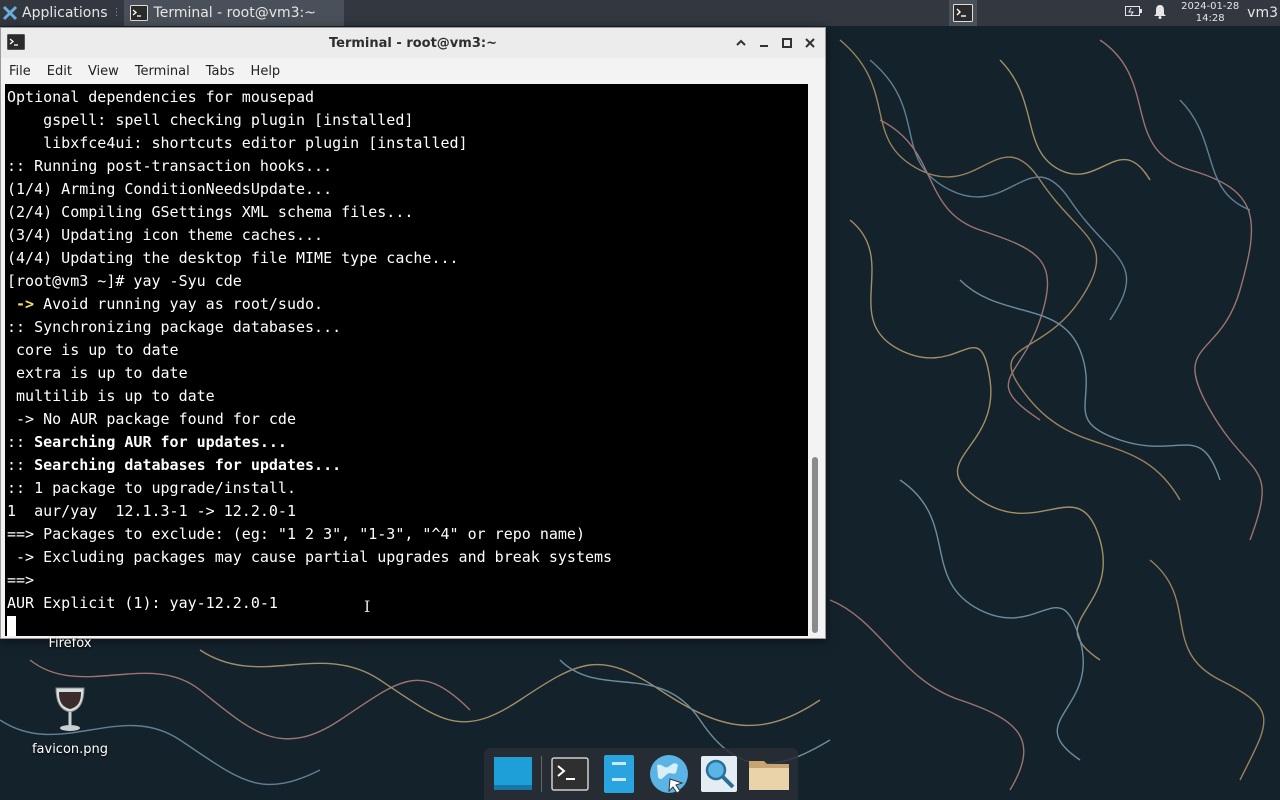 The width and height of the screenshot is (1280, 800). Describe the element at coordinates (151, 511) in the screenshot. I see `terminal-line: 1 aur/yay 12.1.3-1 -> 12.2.0-1` at that location.